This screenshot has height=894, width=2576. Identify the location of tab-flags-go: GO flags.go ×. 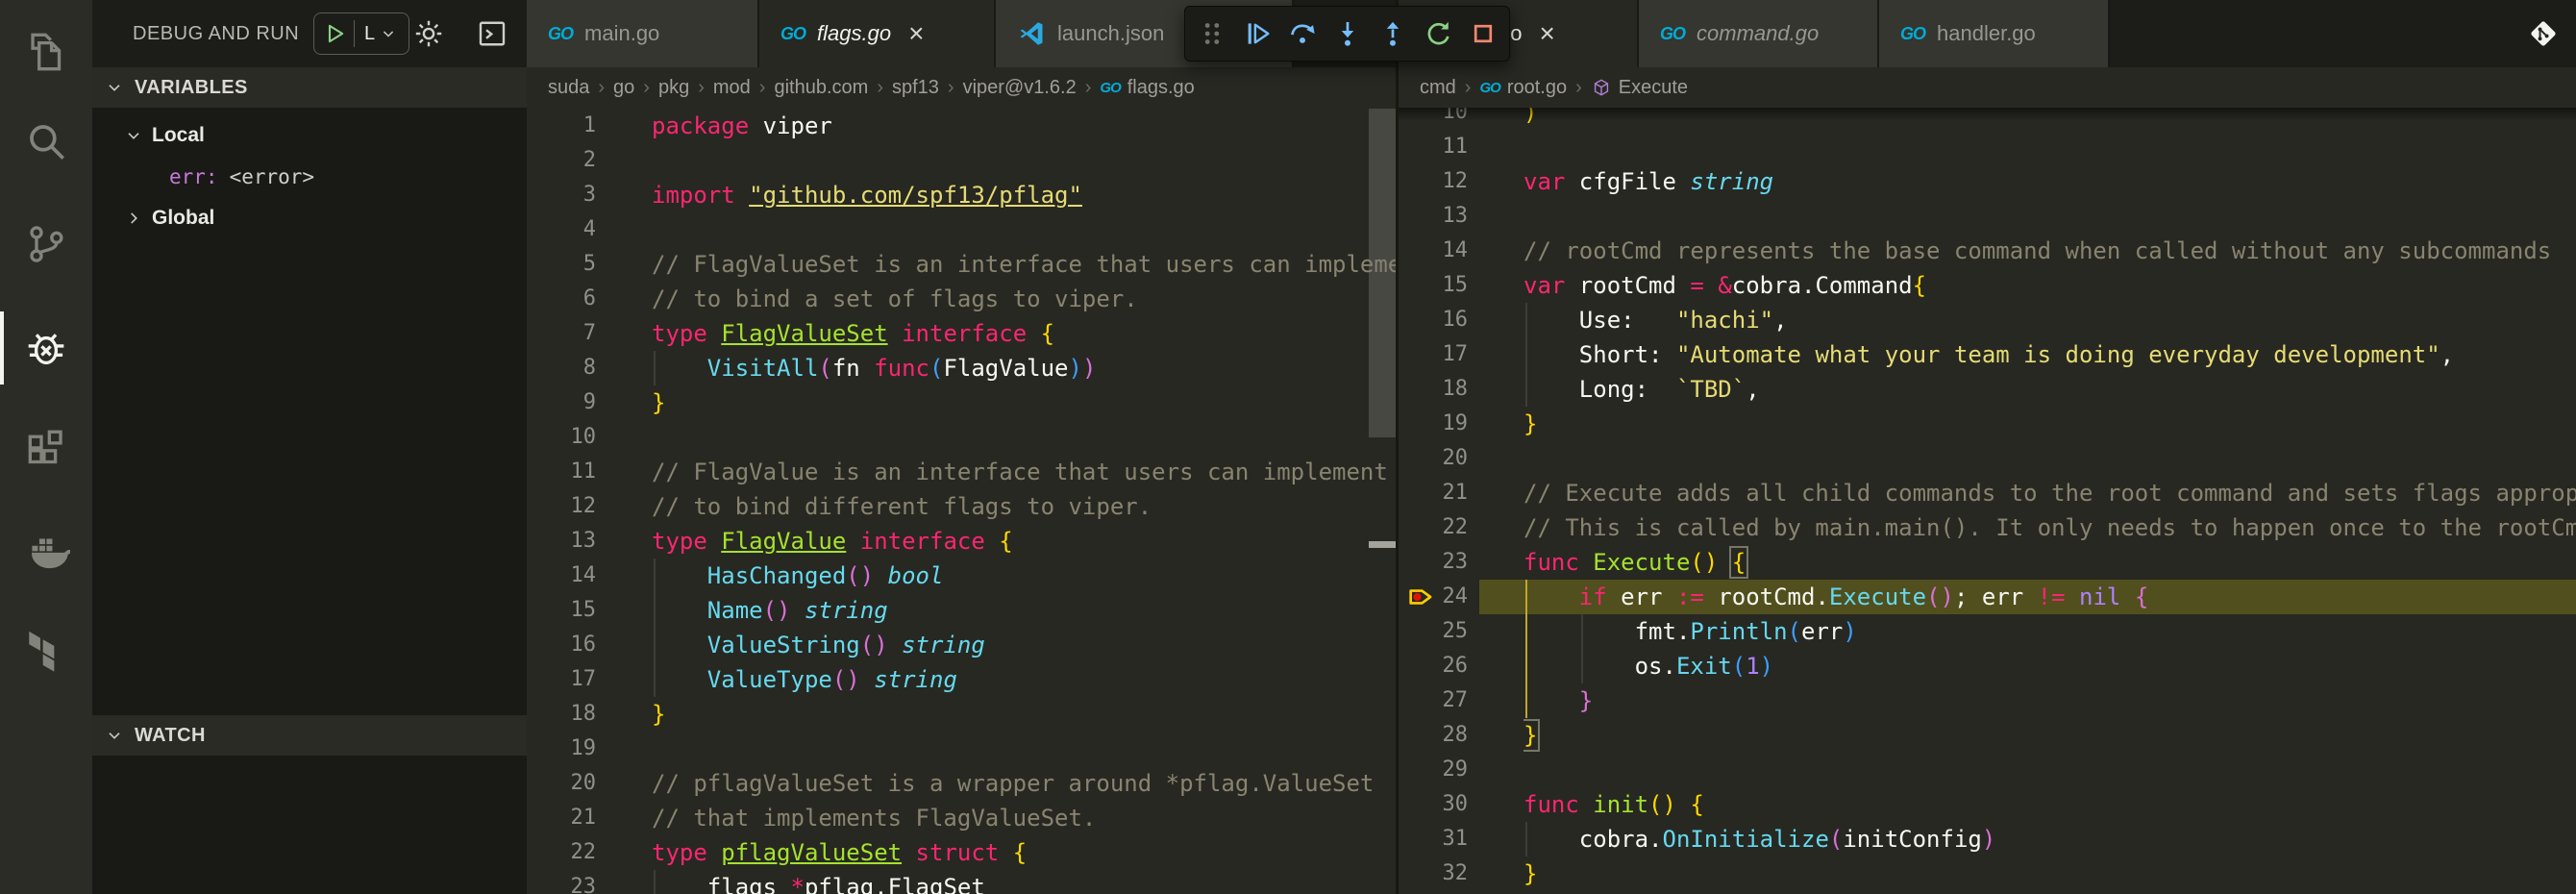
(877, 33).